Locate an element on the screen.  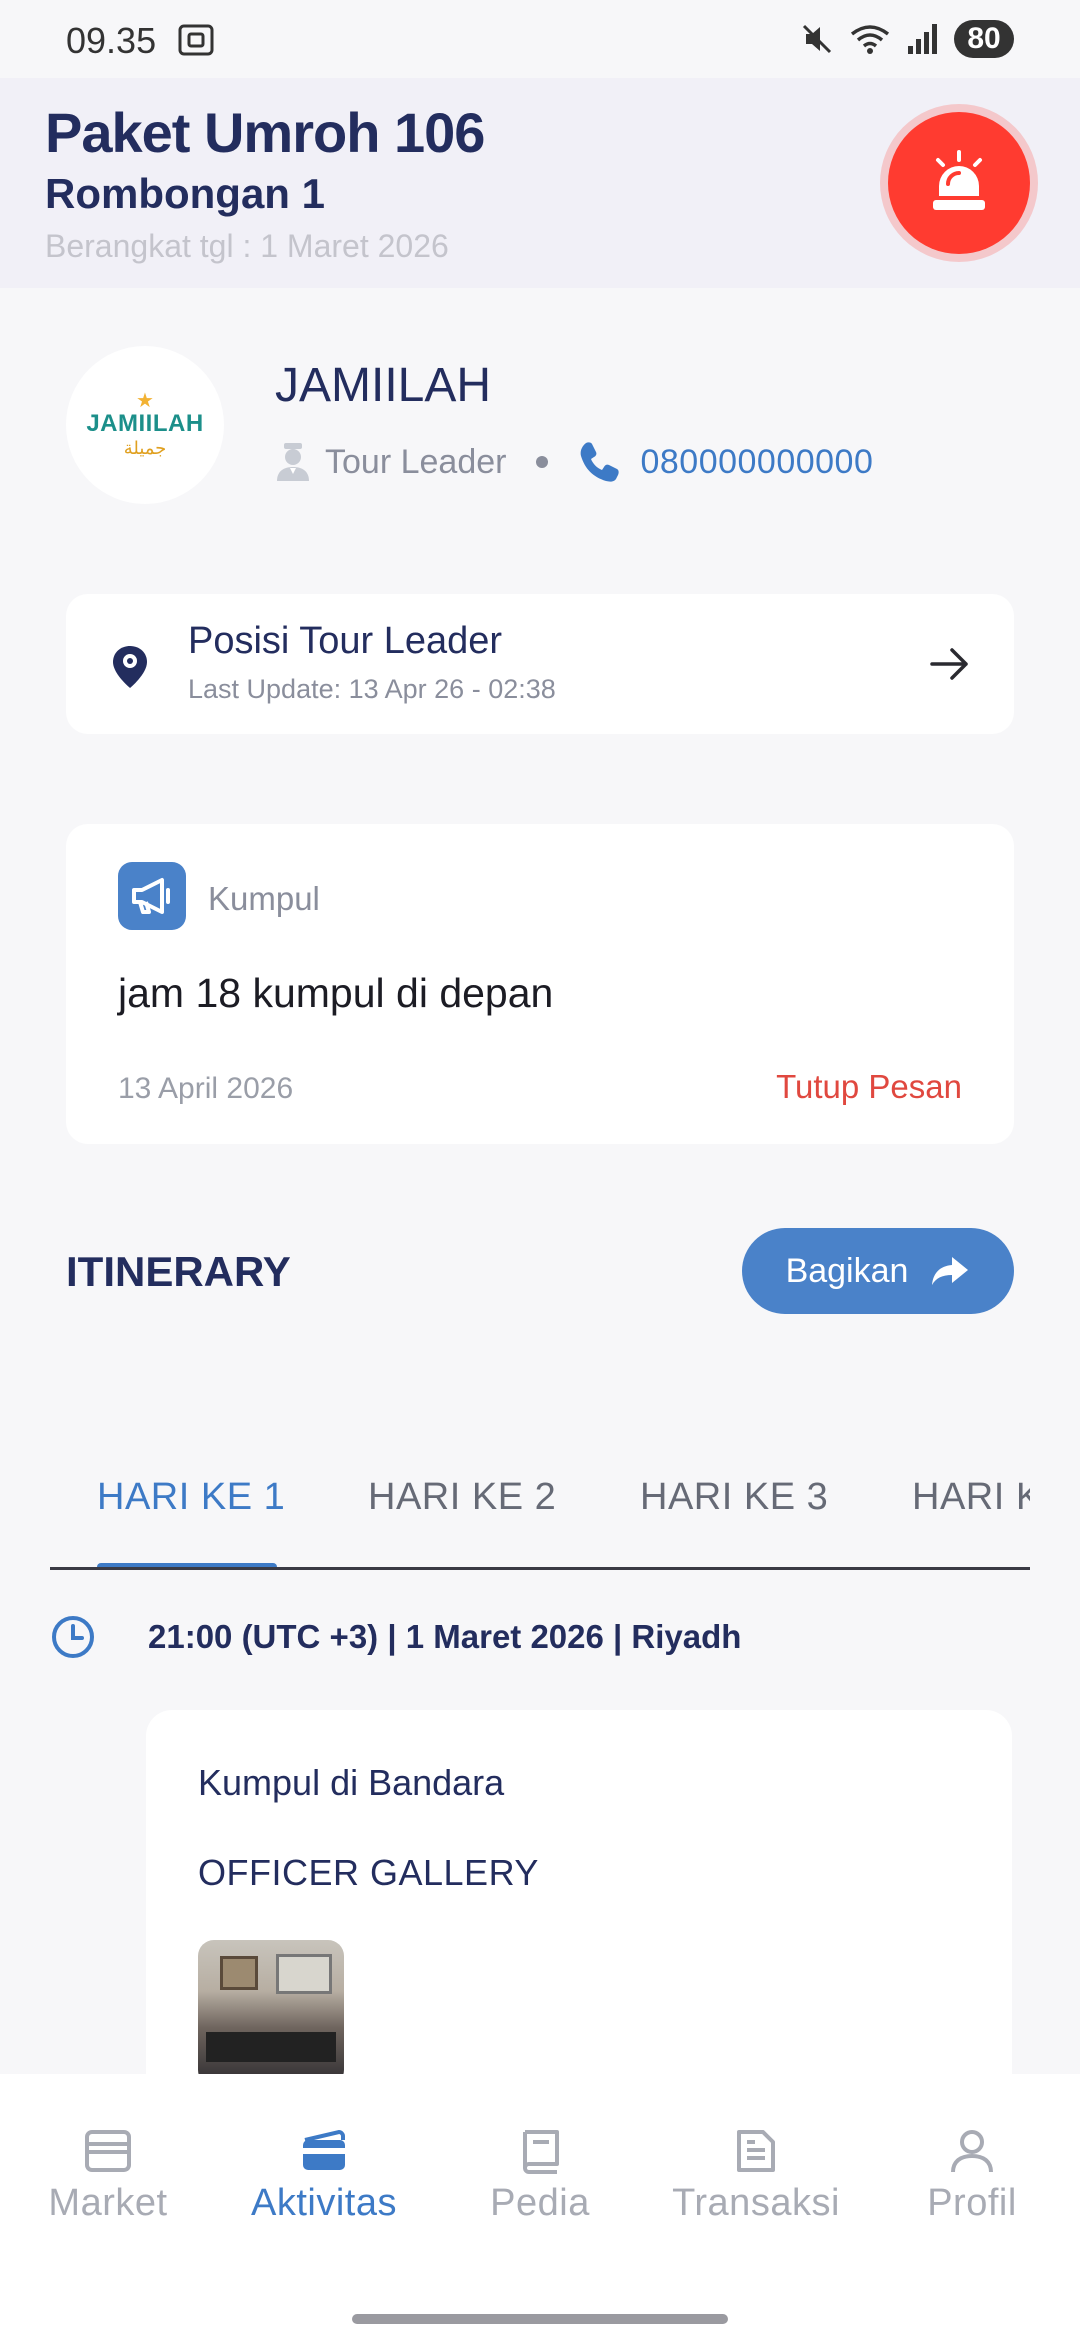
agent-meta: Tour Leader 080000000000 is located at coordinates (574, 462).